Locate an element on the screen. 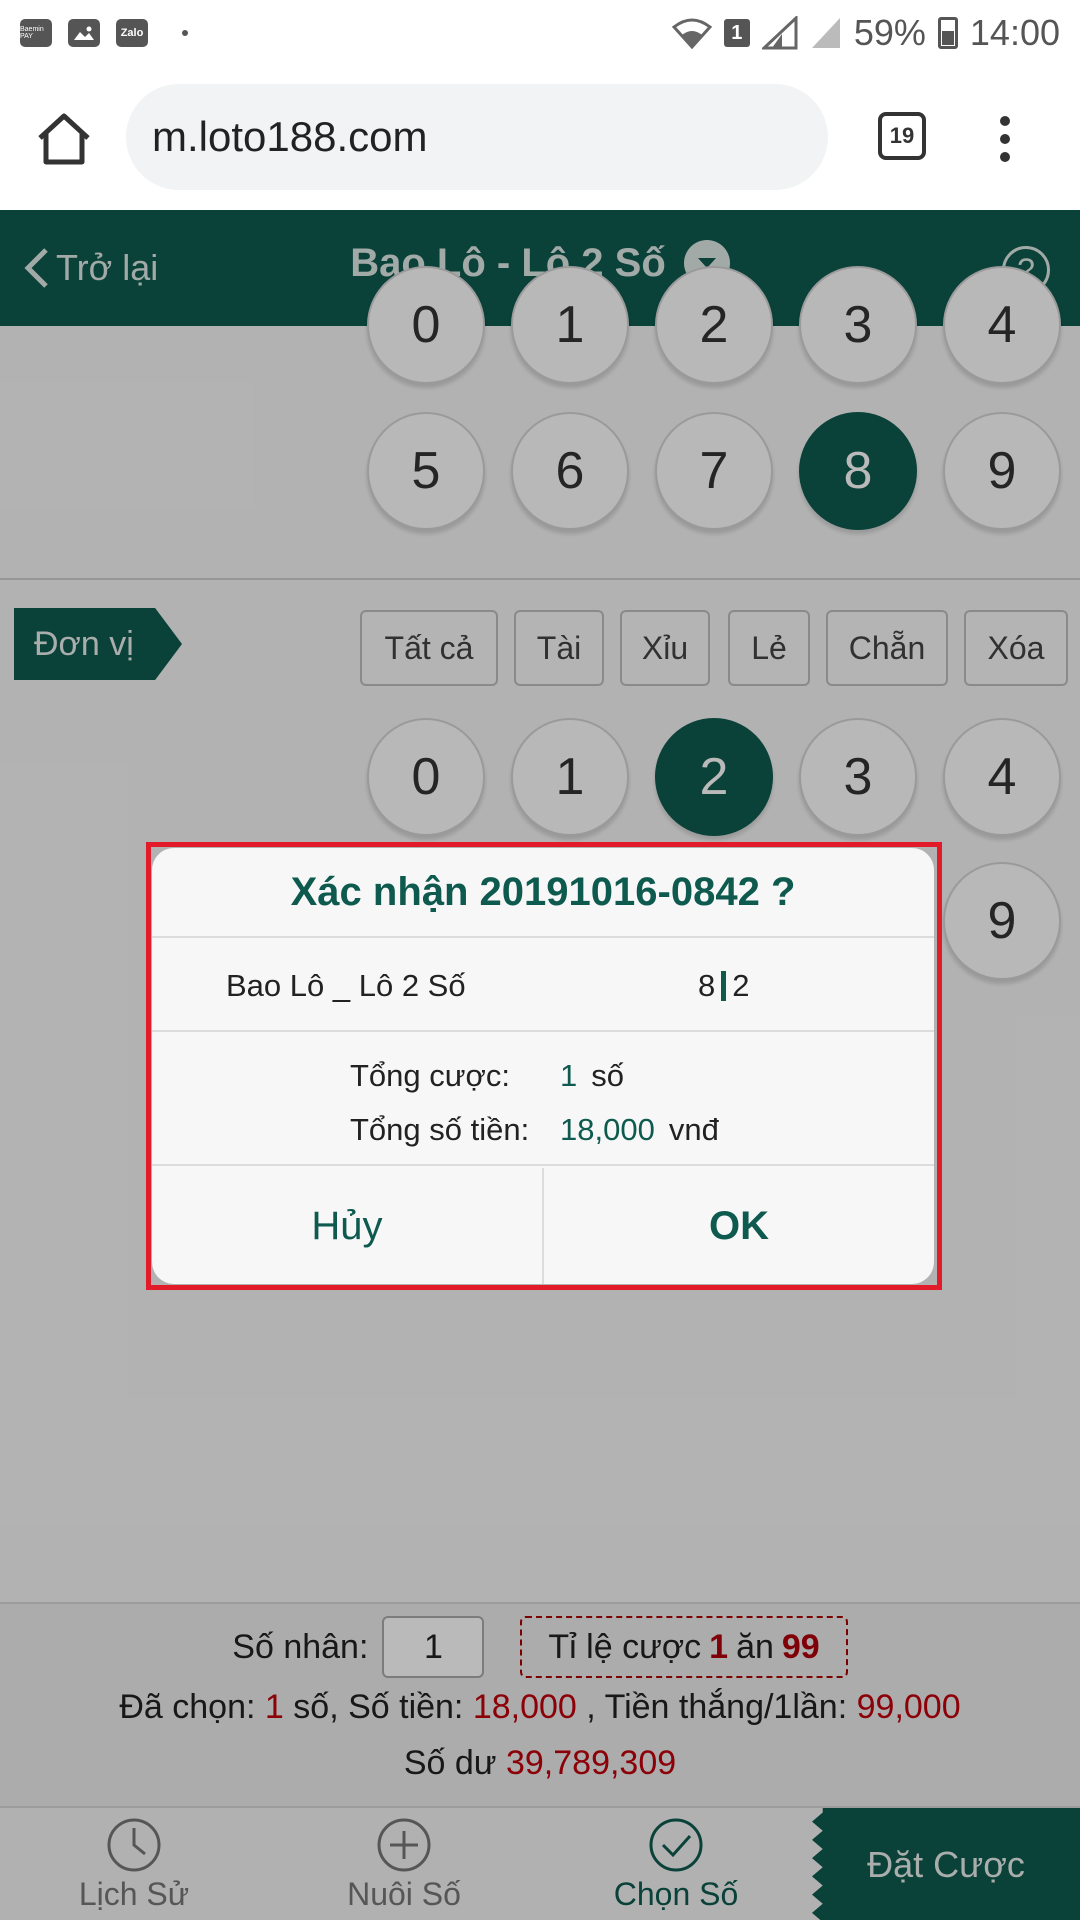  gallery-icon is located at coordinates (84, 33).